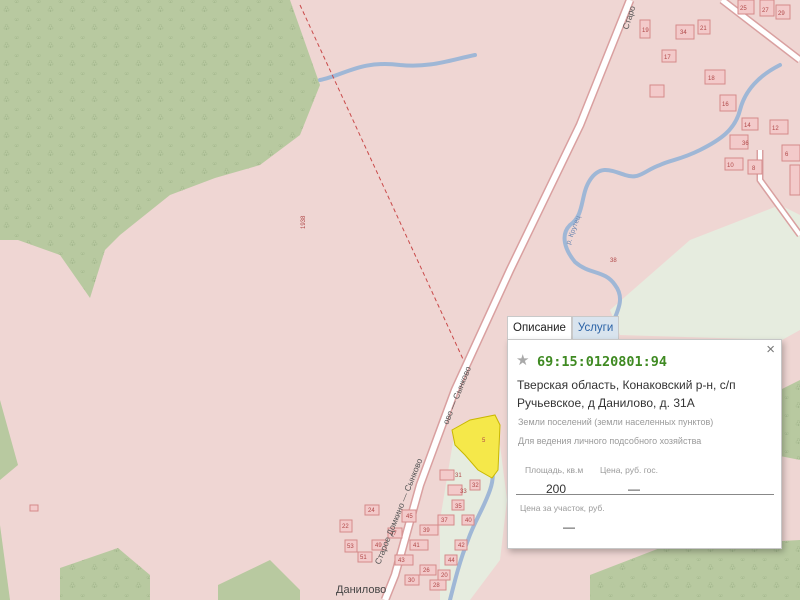 Image resolution: width=800 pixels, height=600 pixels. I want to click on svg-text: 39, so click(426, 531).